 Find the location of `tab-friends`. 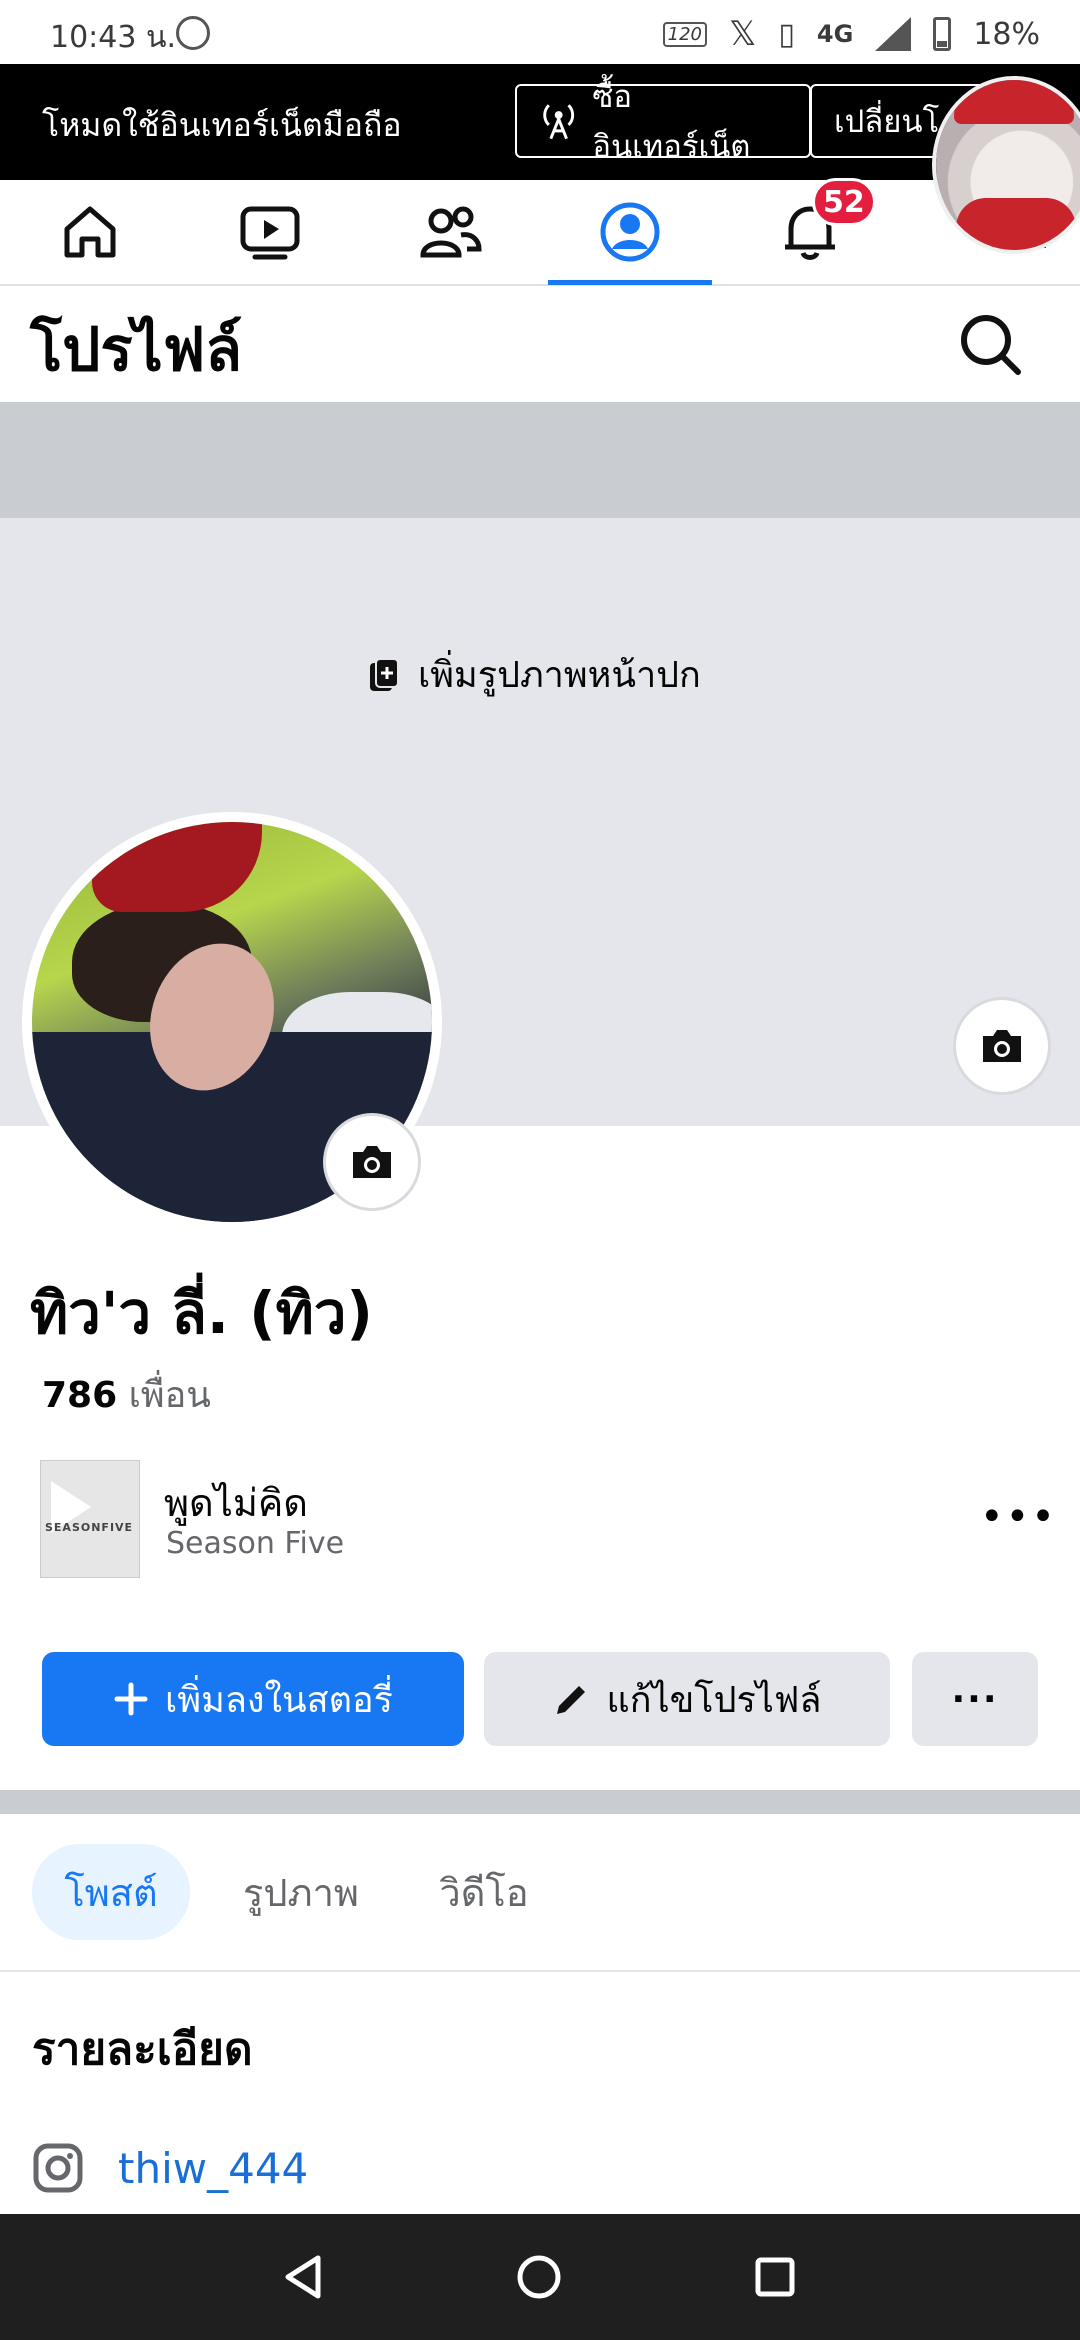

tab-friends is located at coordinates (450, 232).